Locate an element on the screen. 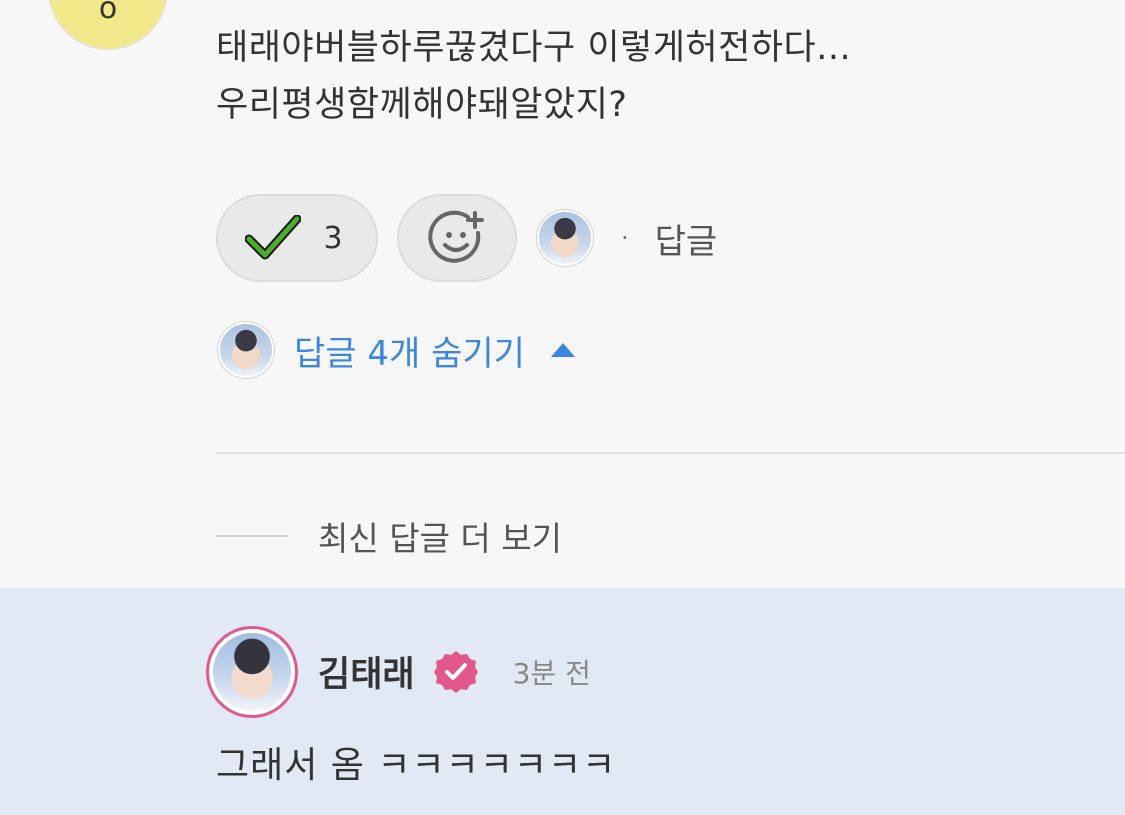  reaction-count: 3 is located at coordinates (333, 238).